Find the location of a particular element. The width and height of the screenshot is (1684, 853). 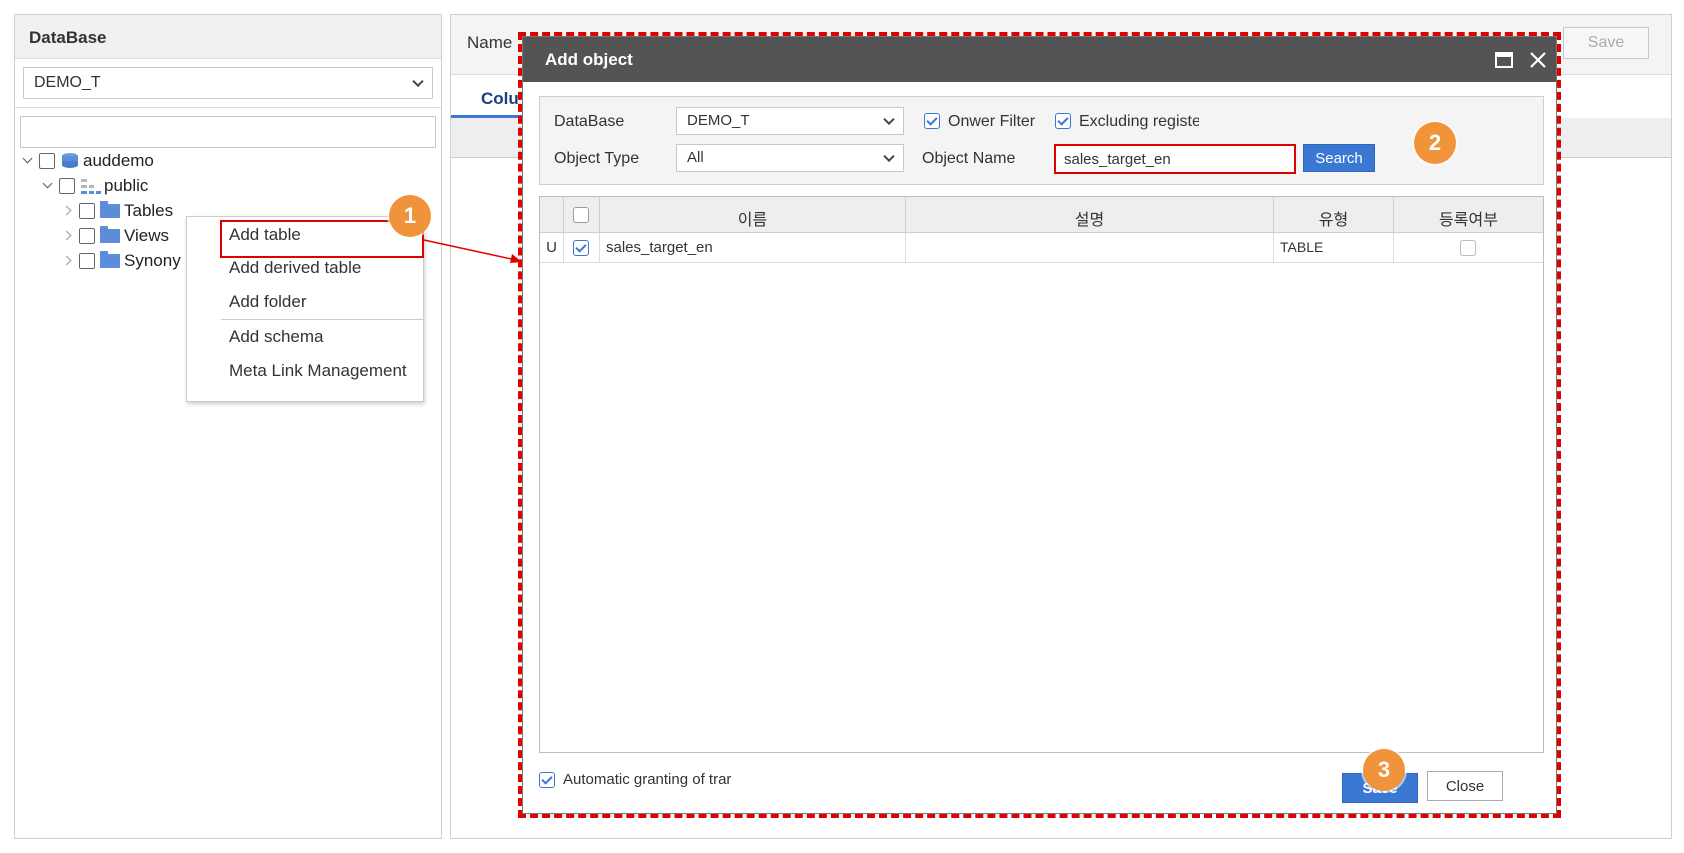

row-select-cell is located at coordinates (582, 248).